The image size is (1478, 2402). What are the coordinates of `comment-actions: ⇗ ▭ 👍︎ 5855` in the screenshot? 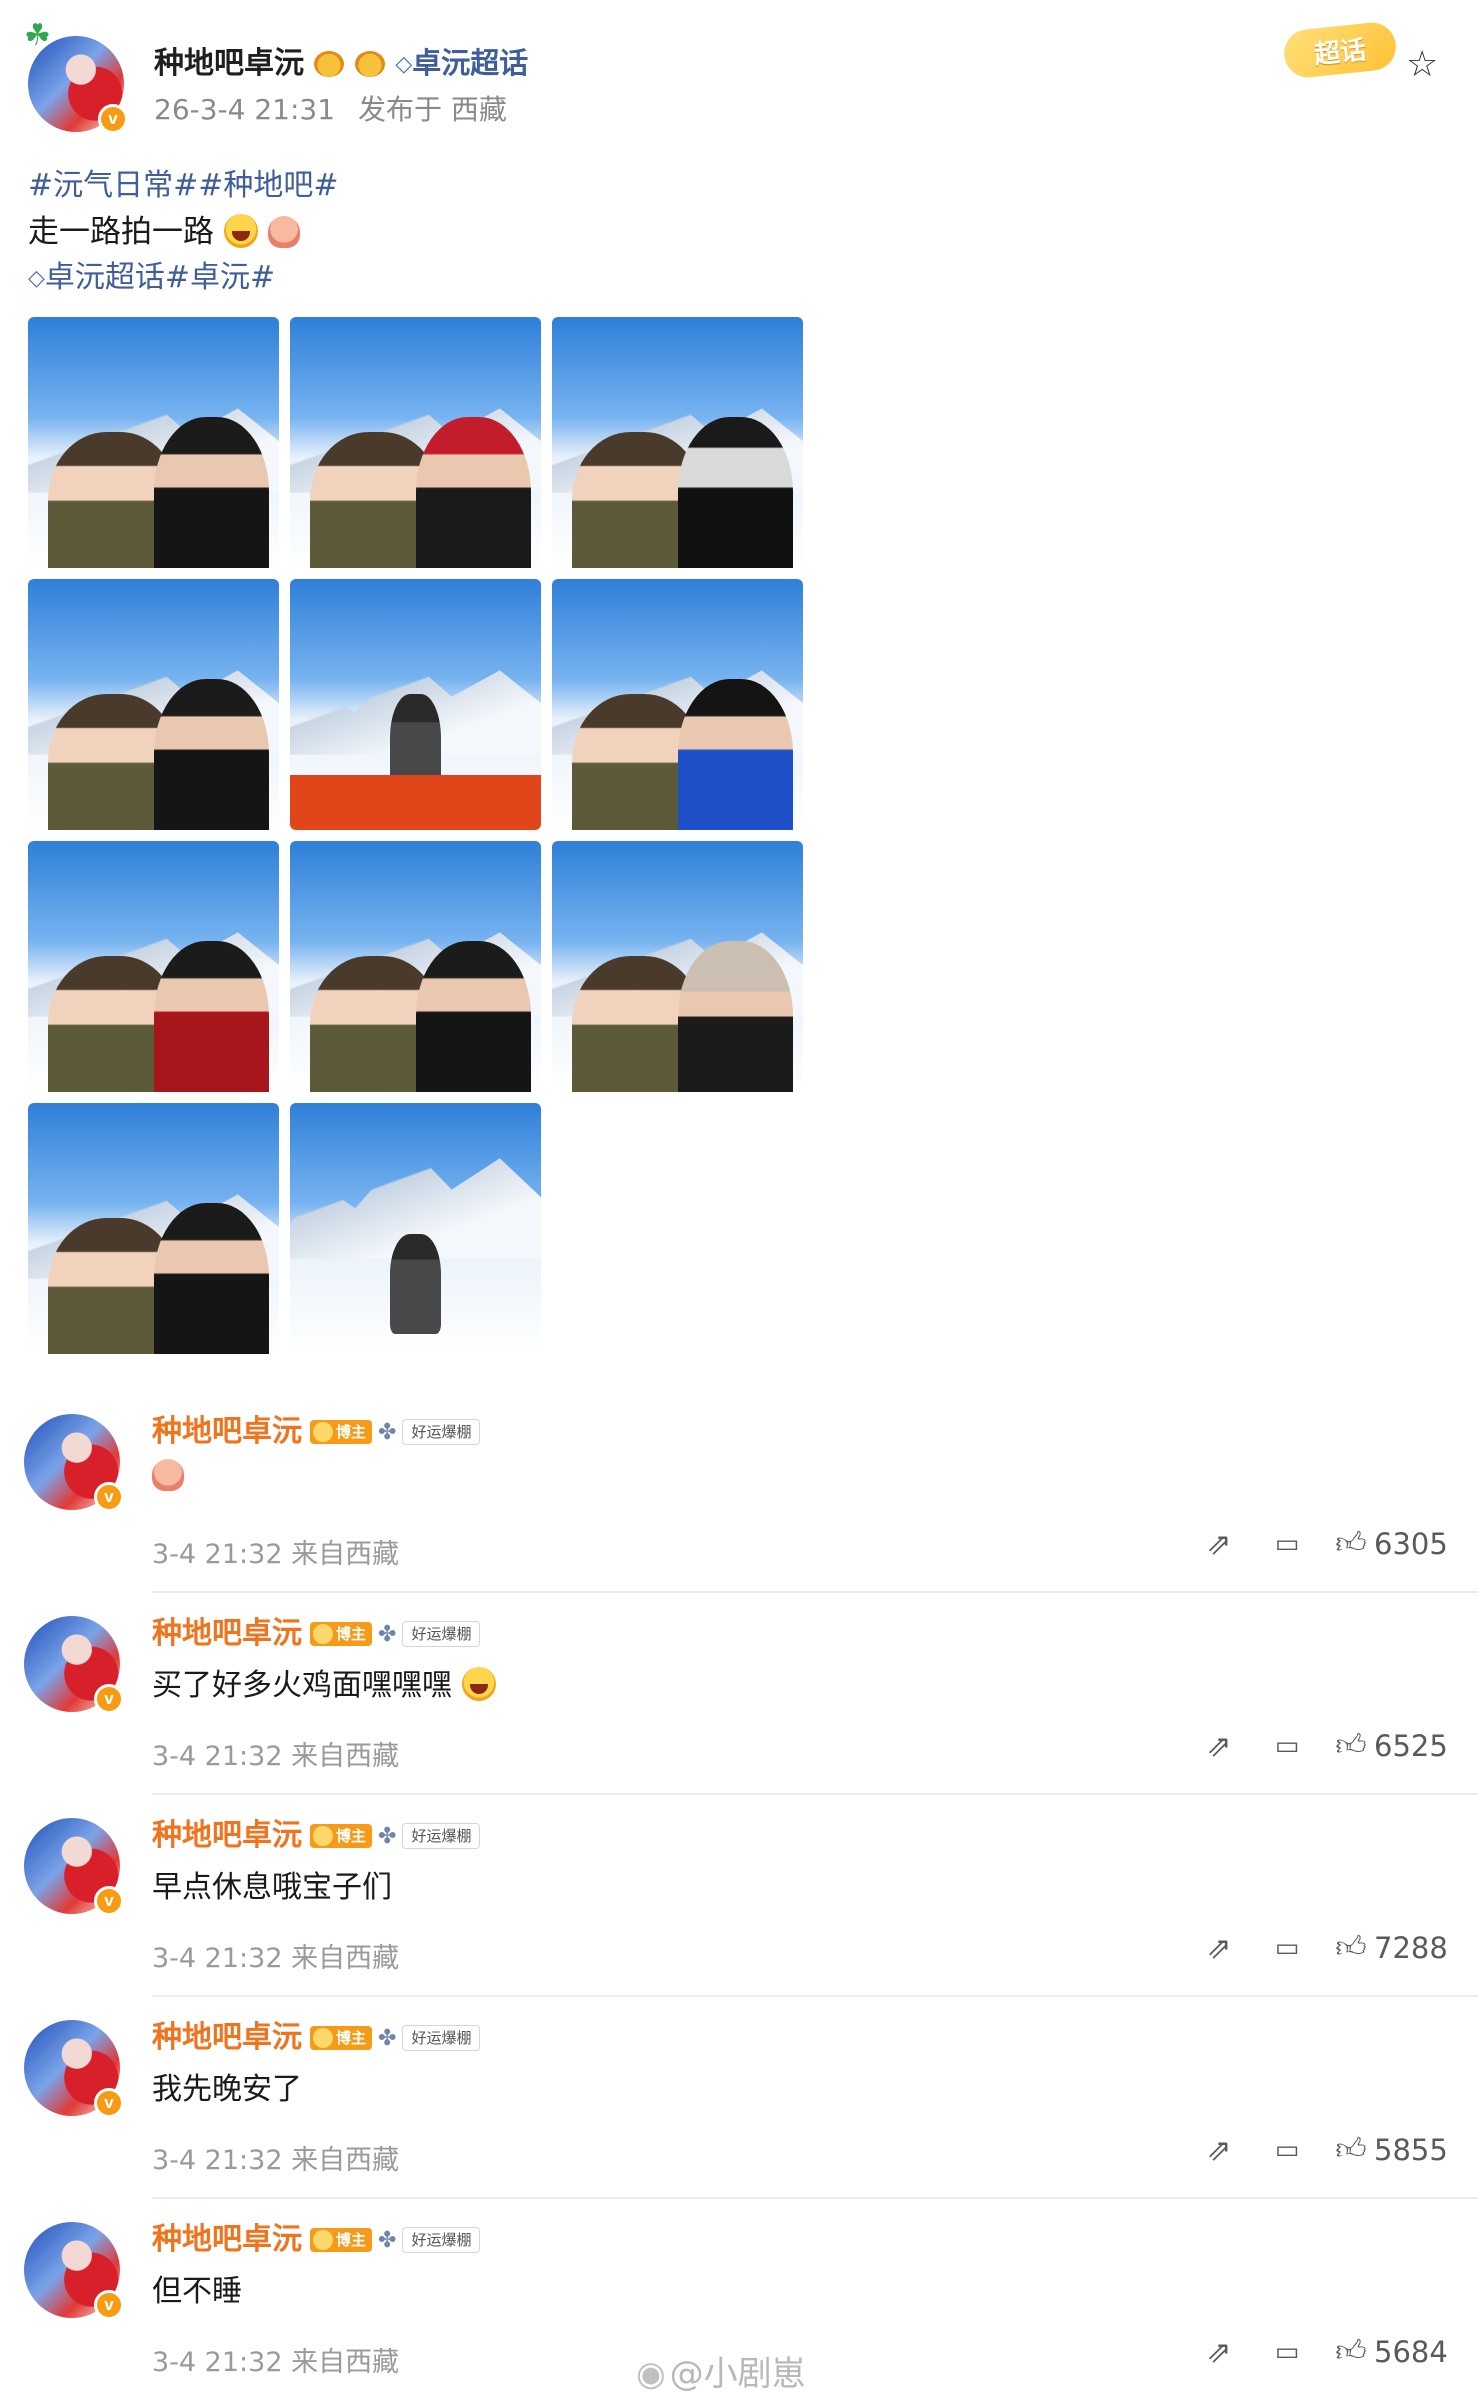 It's located at (1322, 2150).